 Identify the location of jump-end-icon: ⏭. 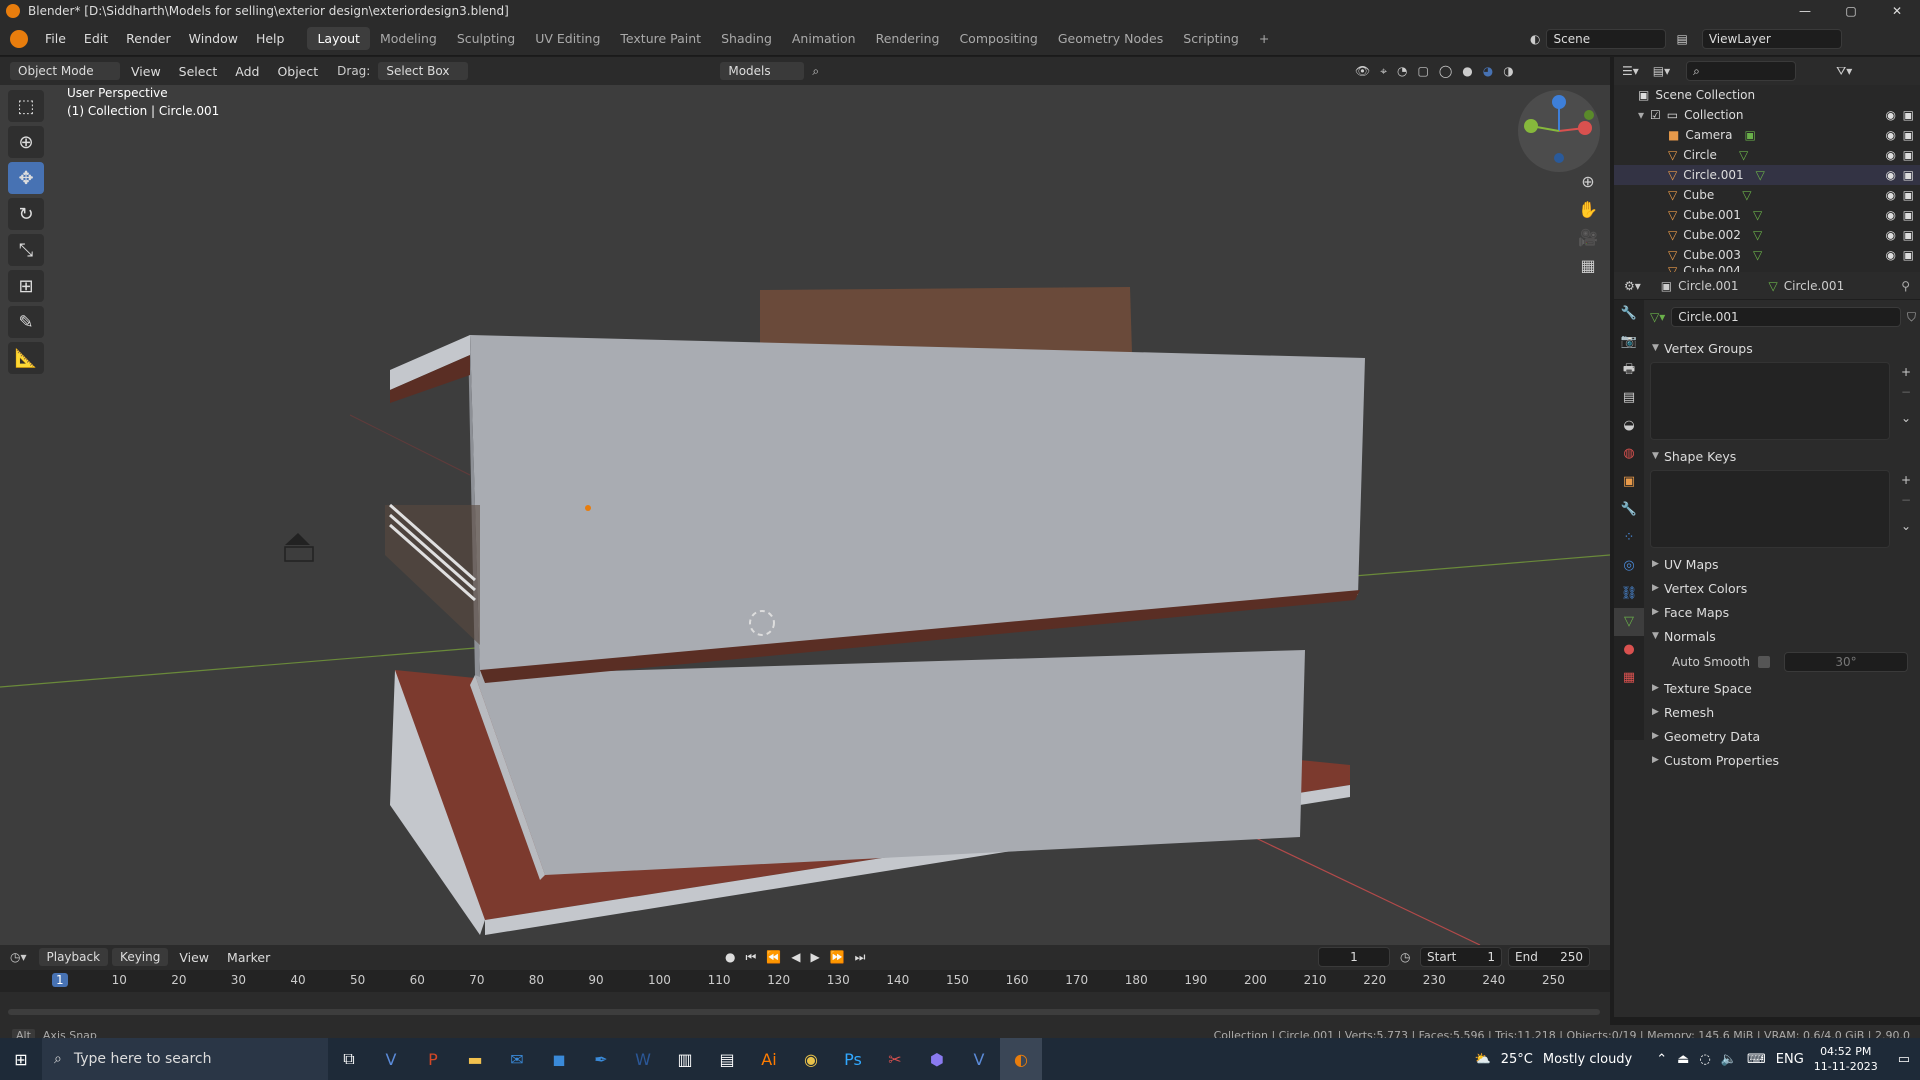
(860, 957).